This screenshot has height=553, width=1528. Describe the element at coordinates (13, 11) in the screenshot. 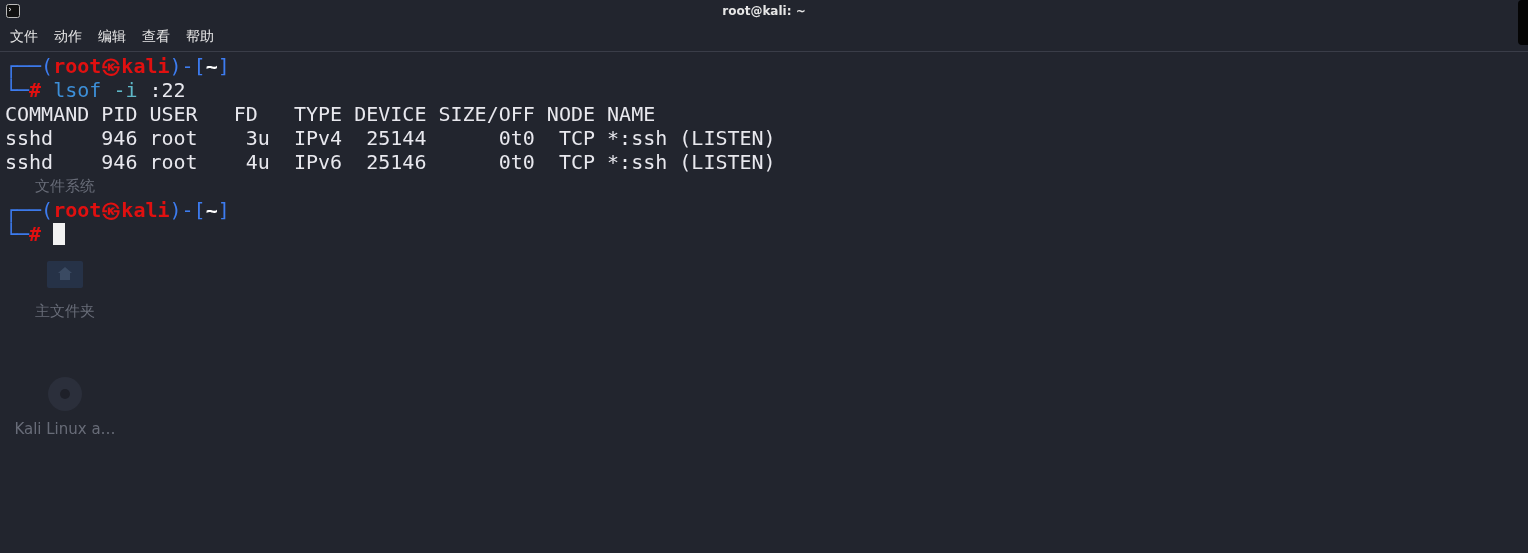

I see `terminal-icon` at that location.